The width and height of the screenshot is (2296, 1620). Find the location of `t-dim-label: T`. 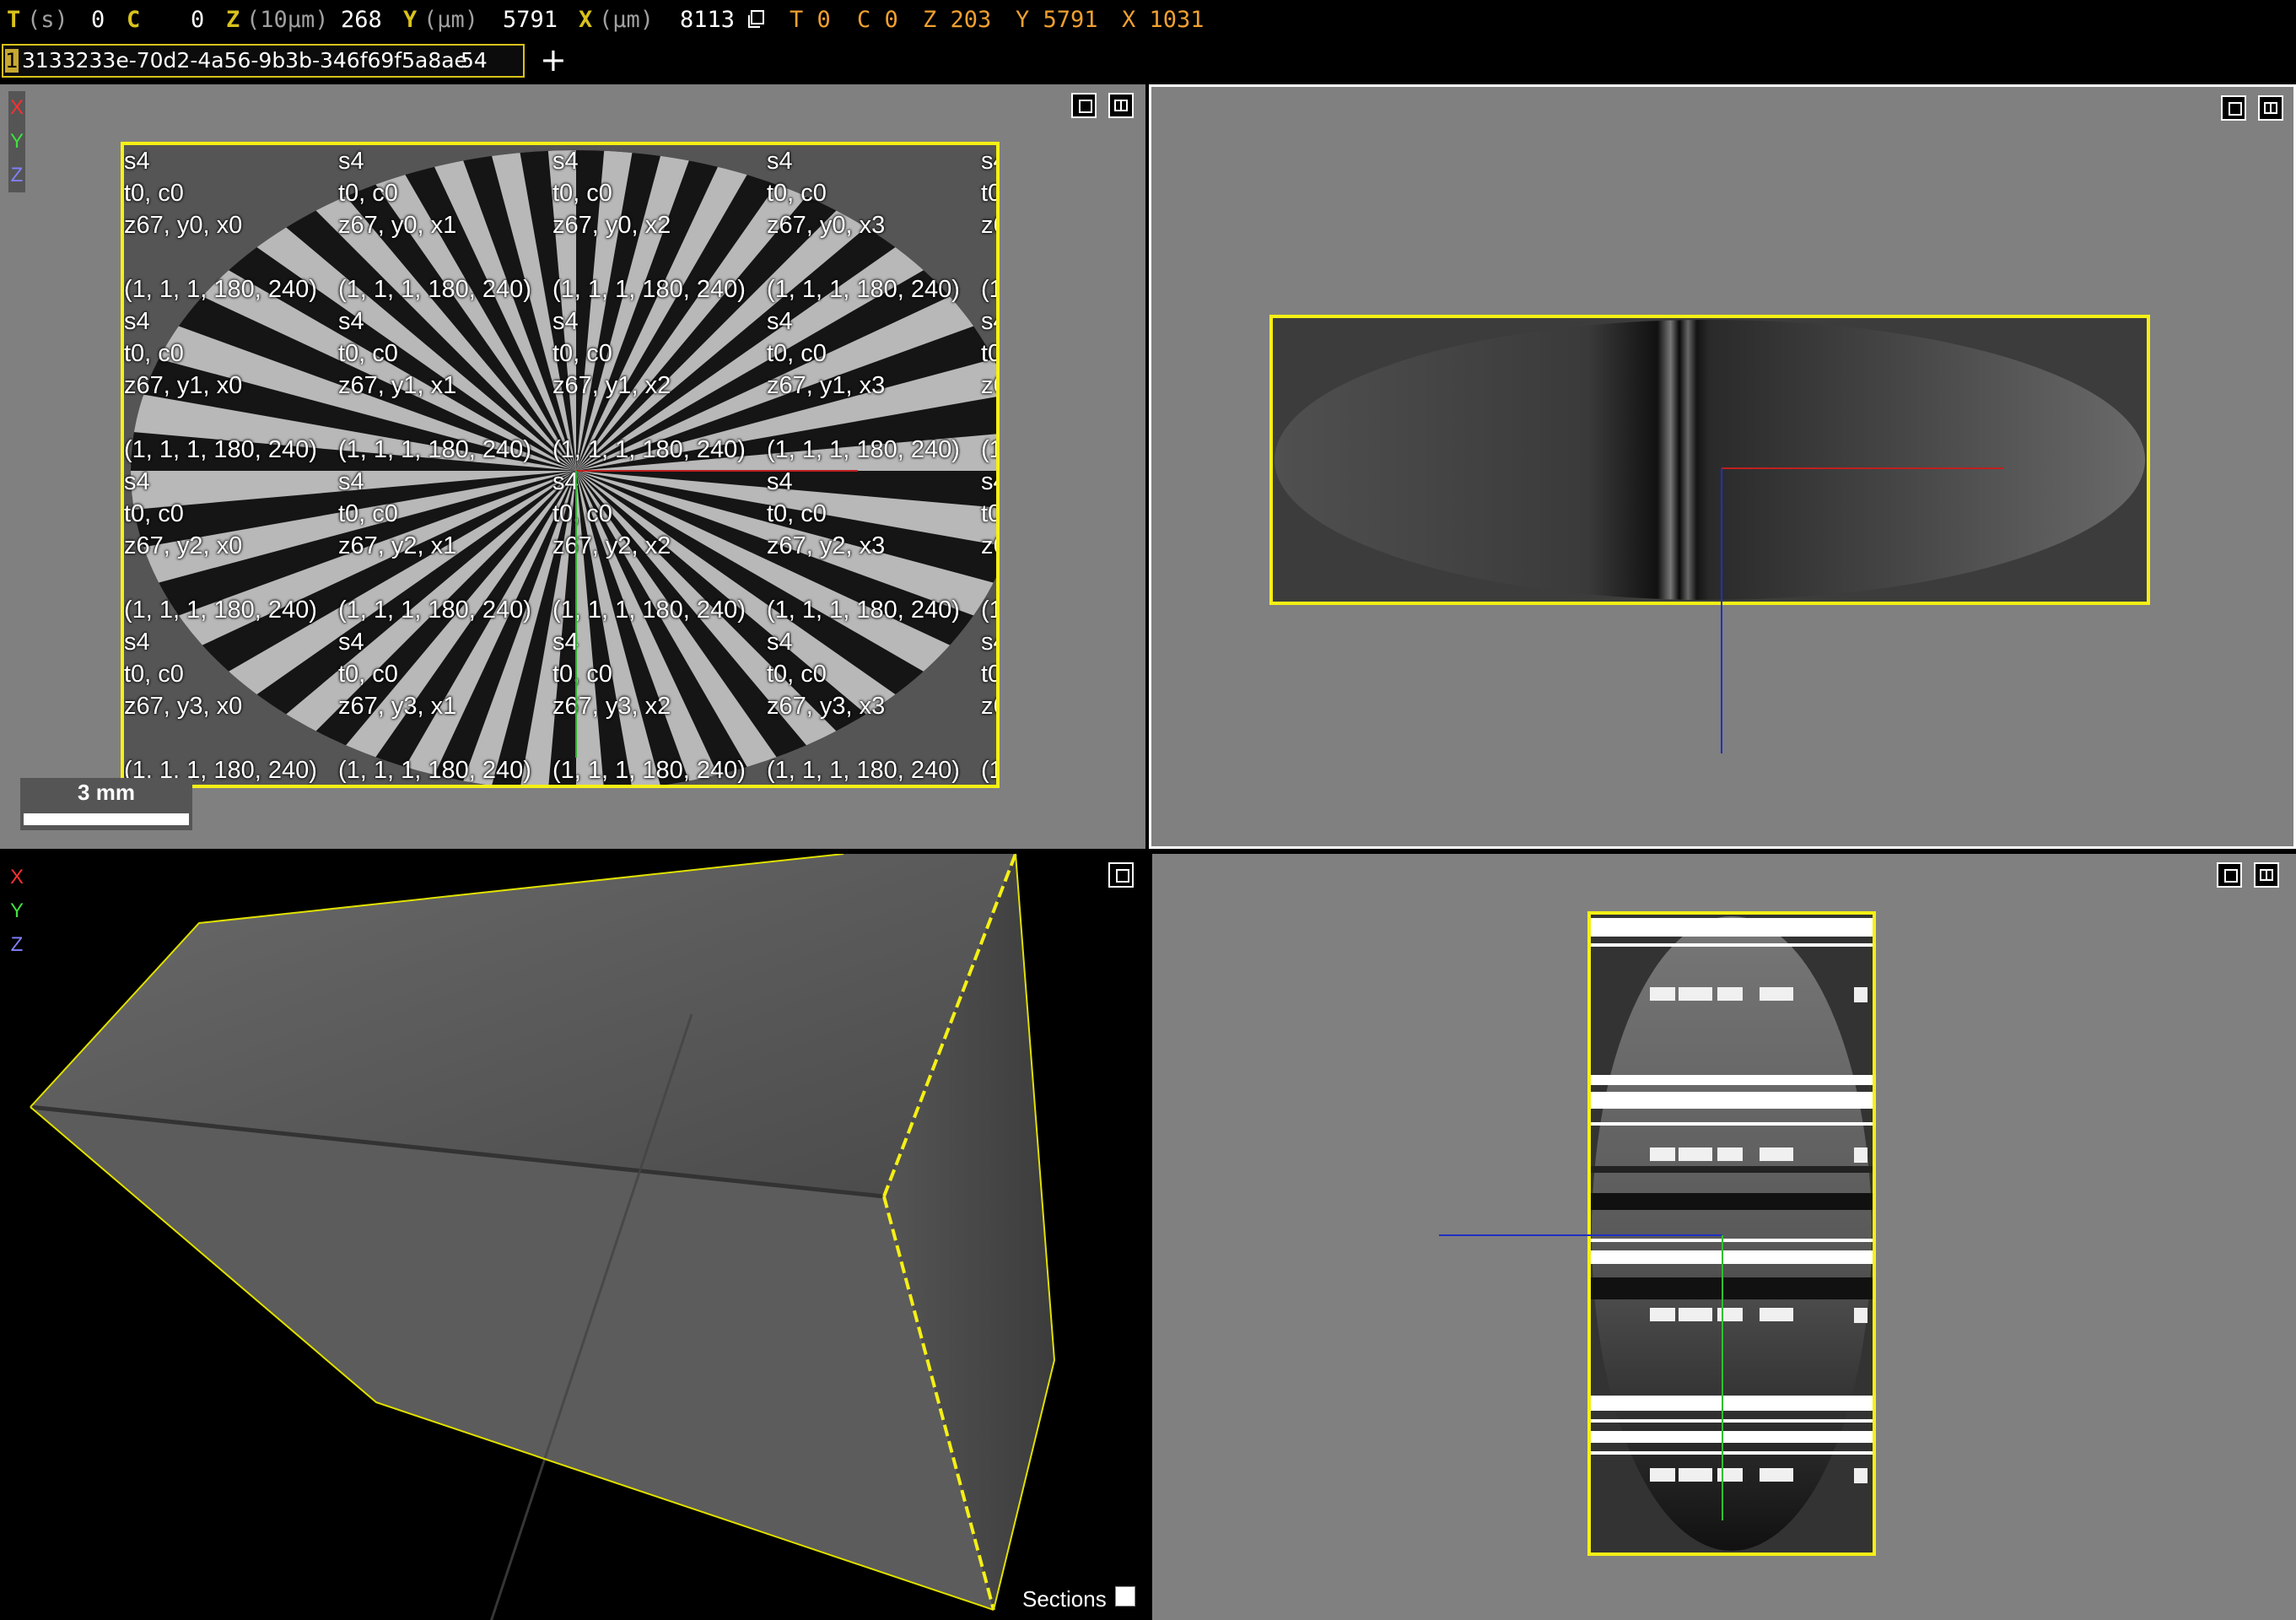

t-dim-label: T is located at coordinates (14, 20).